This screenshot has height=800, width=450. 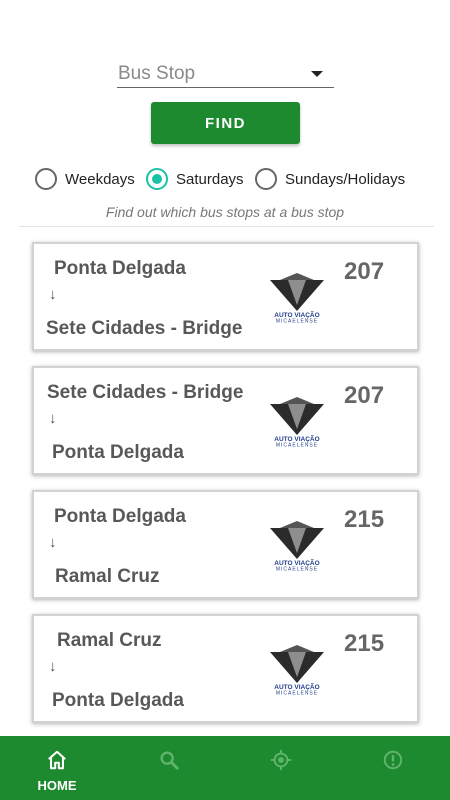 What do you see at coordinates (345, 179) in the screenshot?
I see `radio-label: Sundays/Holidays` at bounding box center [345, 179].